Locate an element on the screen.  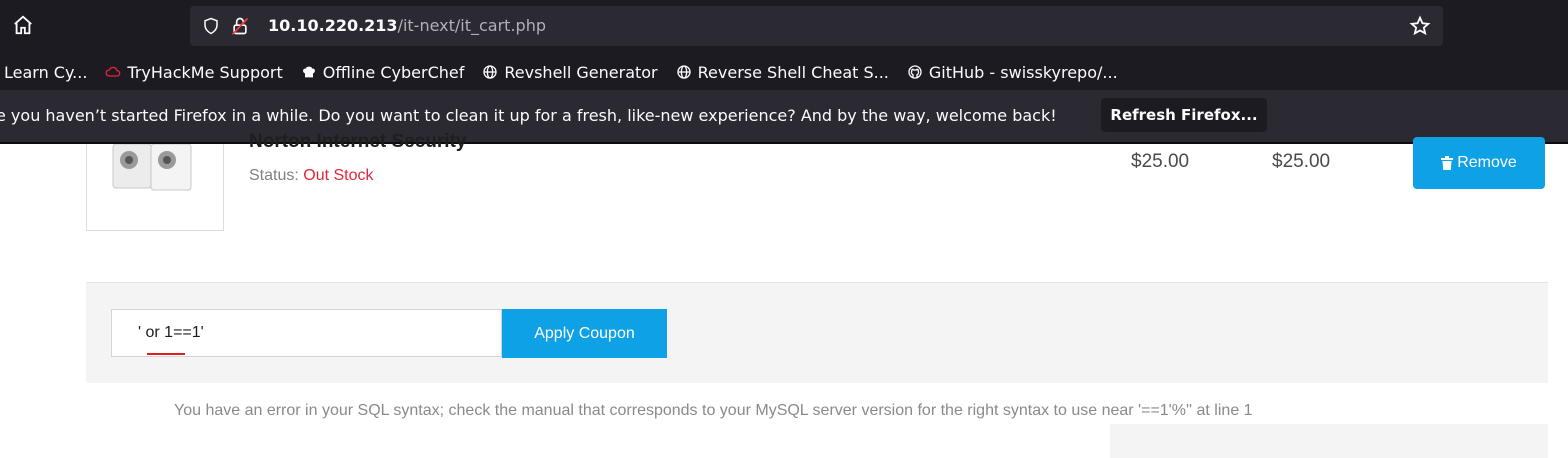
stock-status: Status: Out Stock is located at coordinates (311, 176).